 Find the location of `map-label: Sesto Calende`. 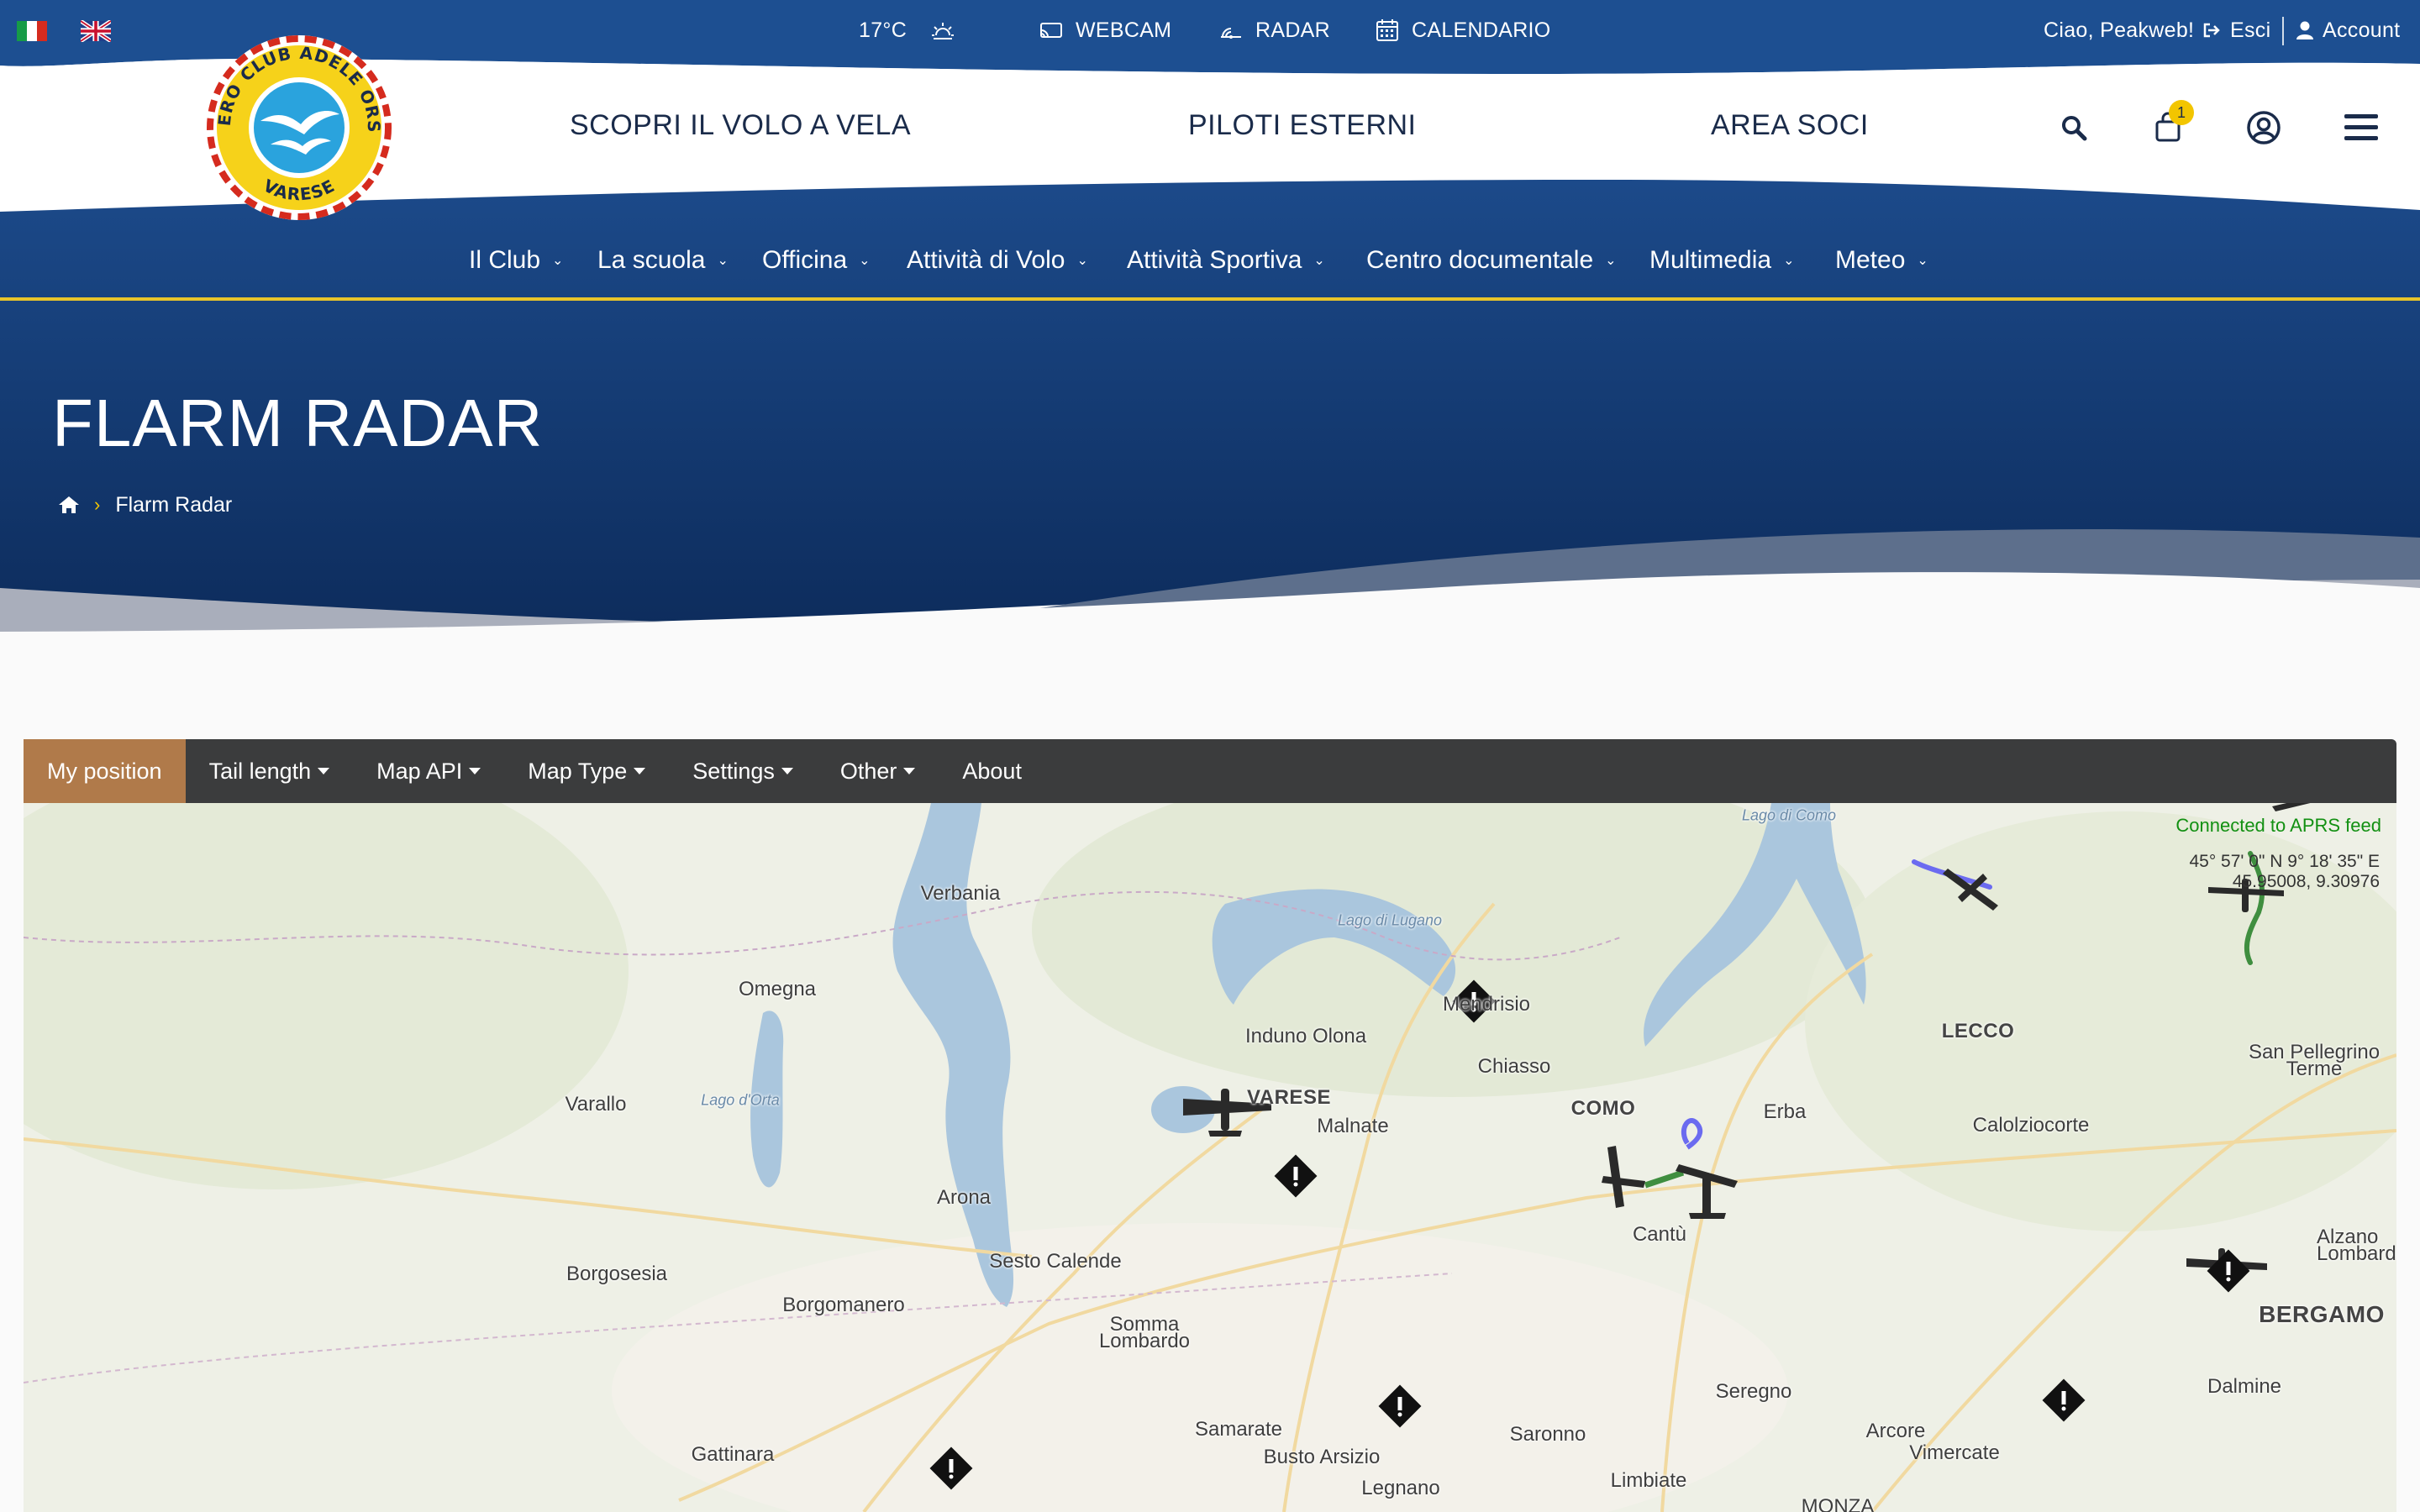

map-label: Sesto Calende is located at coordinates (1055, 1261).